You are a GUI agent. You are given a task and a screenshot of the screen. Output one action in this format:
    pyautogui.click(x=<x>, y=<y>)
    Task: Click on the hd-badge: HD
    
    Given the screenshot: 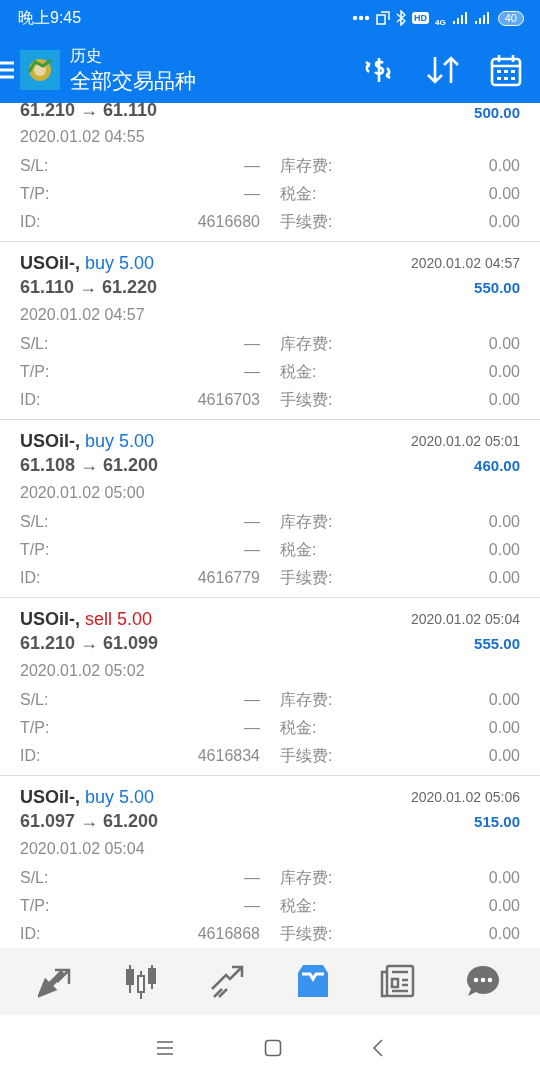 What is the action you would take?
    pyautogui.click(x=421, y=18)
    